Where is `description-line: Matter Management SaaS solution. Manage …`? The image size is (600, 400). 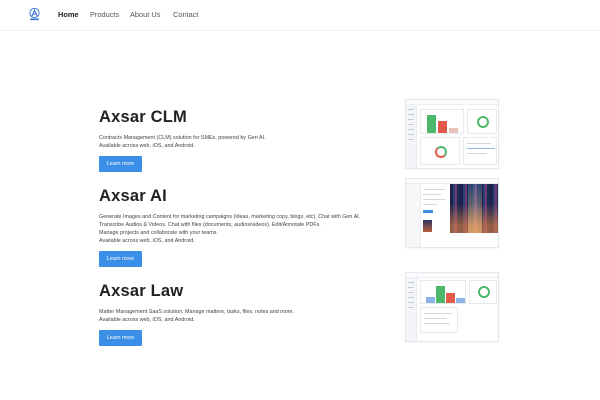
description-line: Matter Management SaaS solution. Manage … is located at coordinates (197, 312).